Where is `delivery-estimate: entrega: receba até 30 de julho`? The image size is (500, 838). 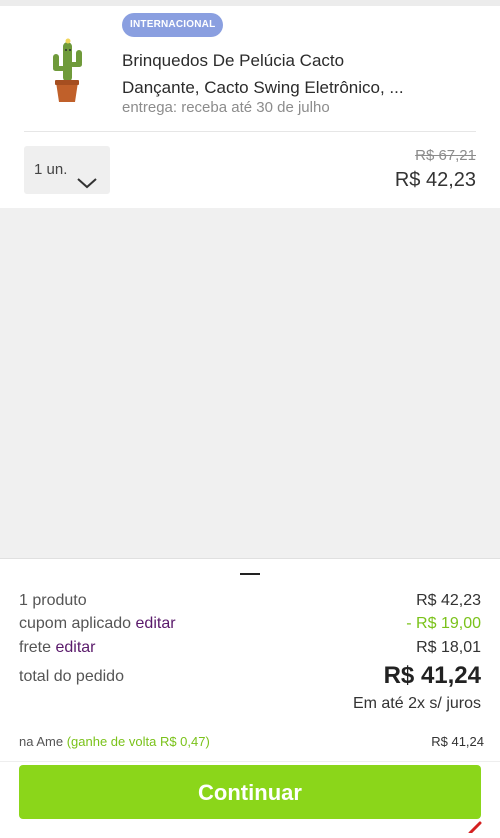 delivery-estimate: entrega: receba até 30 de julho is located at coordinates (226, 107).